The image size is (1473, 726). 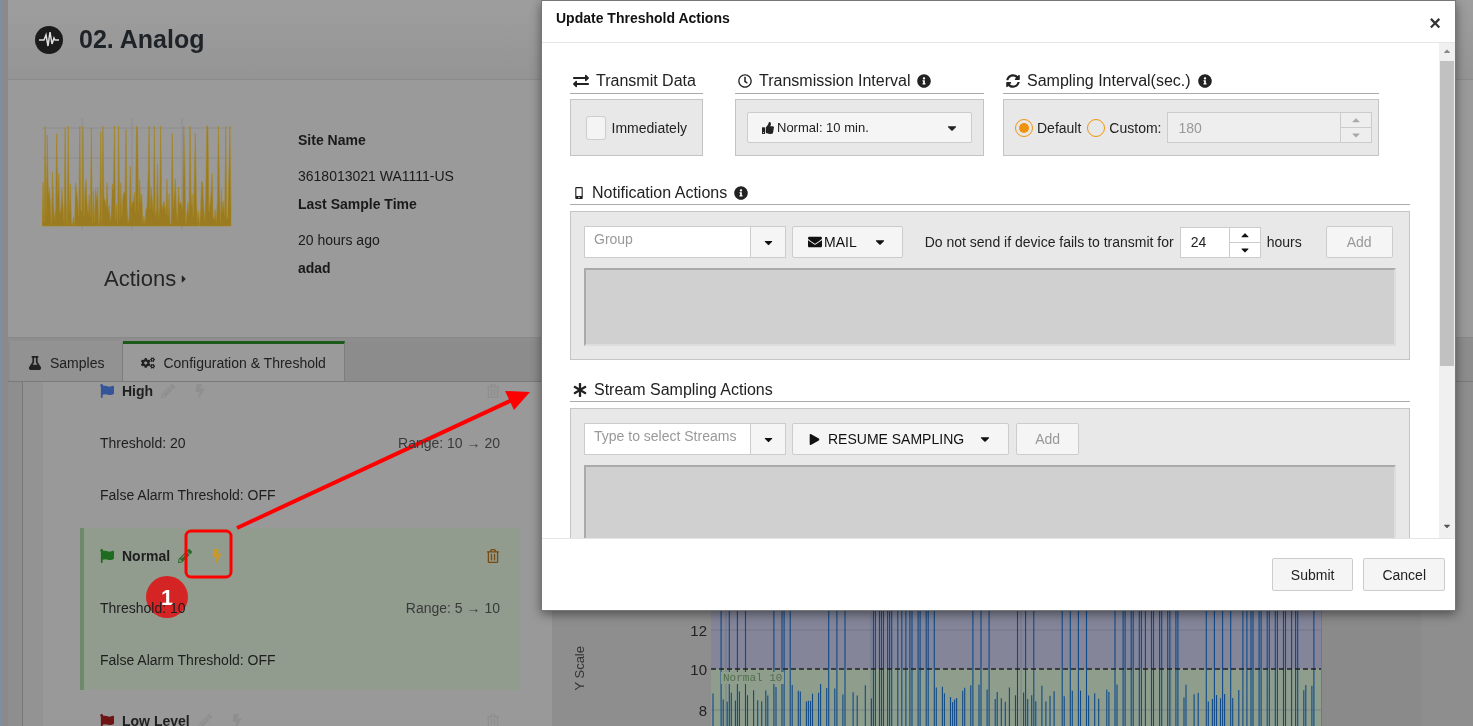 I want to click on tab: Configuration & Threshold, so click(x=234, y=361).